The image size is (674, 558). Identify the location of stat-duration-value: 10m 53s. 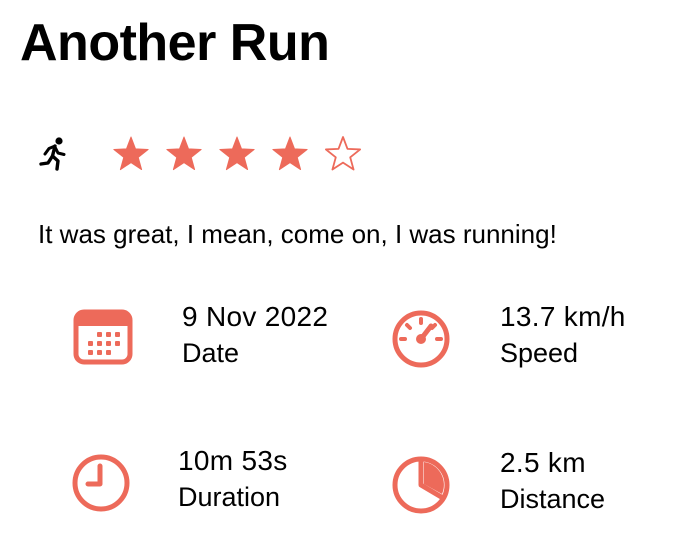
(233, 460).